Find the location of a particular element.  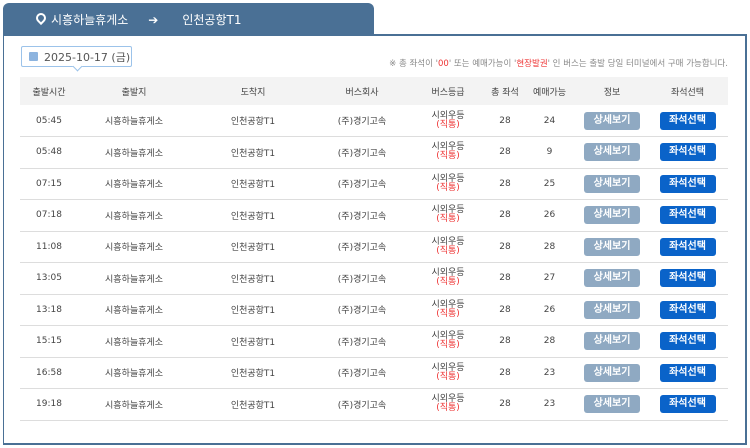

available-seats: 23 is located at coordinates (549, 373).